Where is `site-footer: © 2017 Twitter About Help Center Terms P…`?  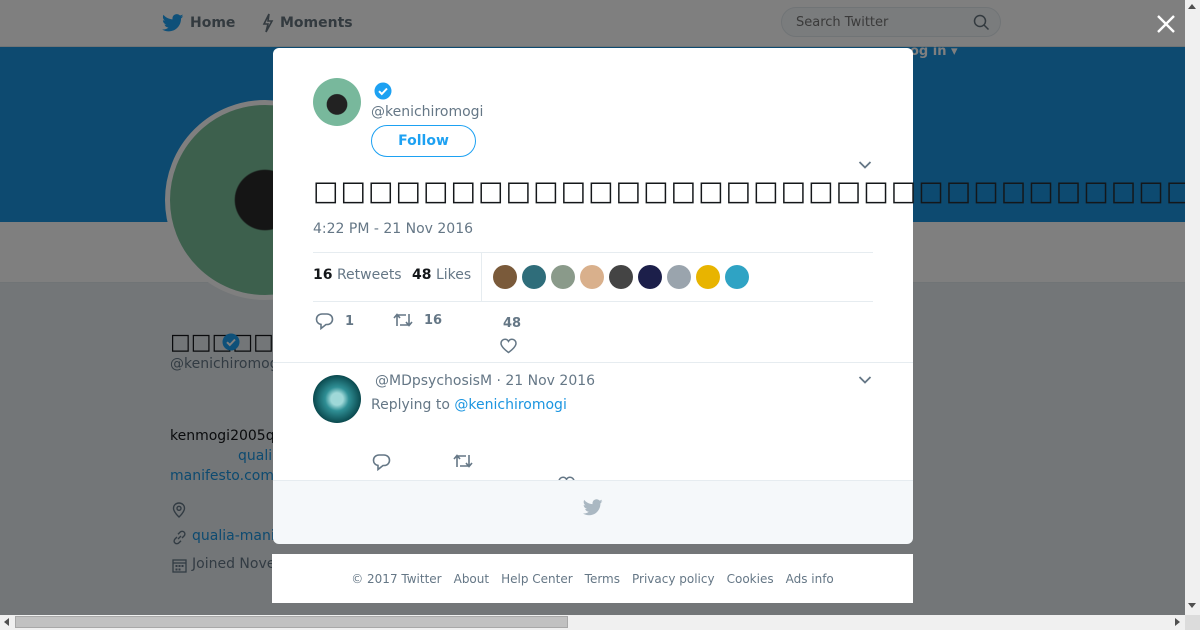 site-footer: © 2017 Twitter About Help Center Terms P… is located at coordinates (592, 578).